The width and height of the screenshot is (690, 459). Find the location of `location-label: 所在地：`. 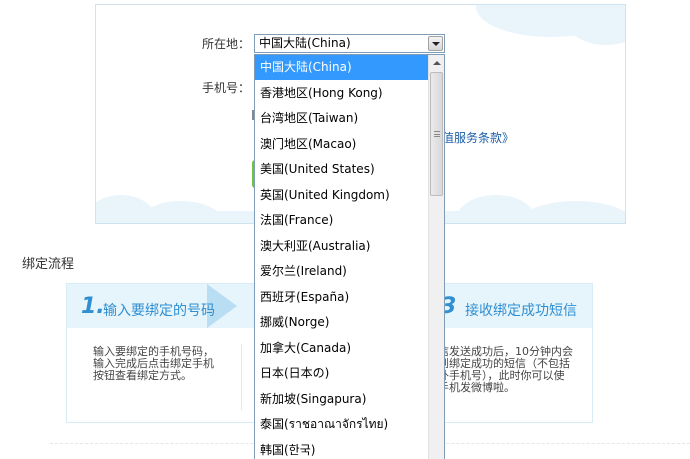

location-label: 所在地： is located at coordinates (226, 44).